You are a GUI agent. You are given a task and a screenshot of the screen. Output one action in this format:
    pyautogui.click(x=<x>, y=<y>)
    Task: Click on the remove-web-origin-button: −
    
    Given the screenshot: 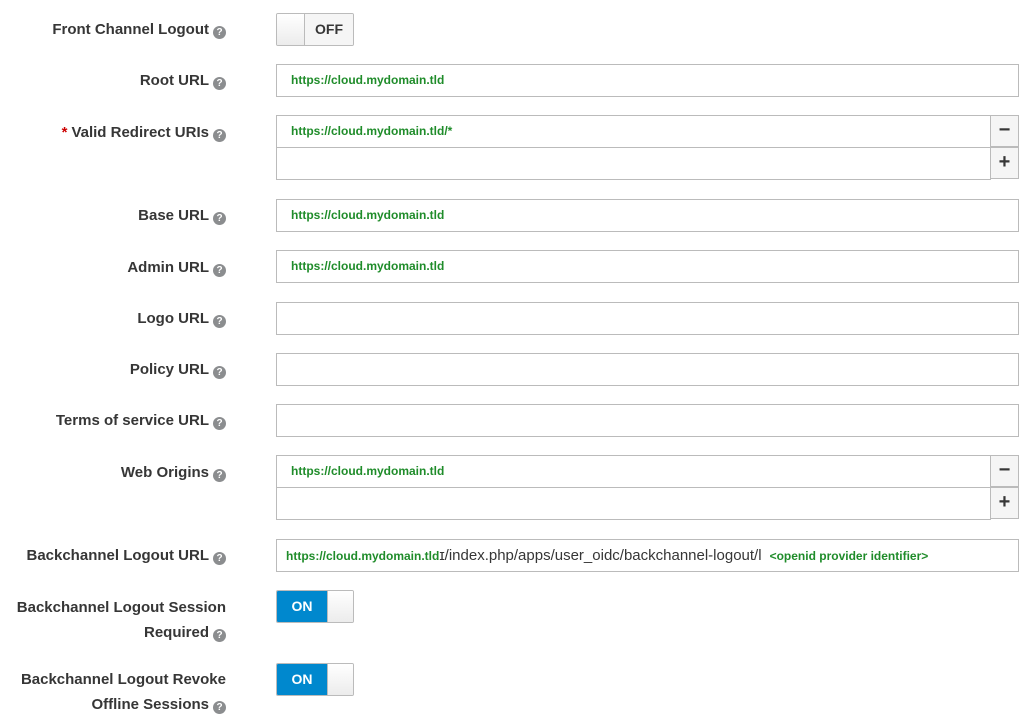 What is the action you would take?
    pyautogui.click(x=1004, y=471)
    